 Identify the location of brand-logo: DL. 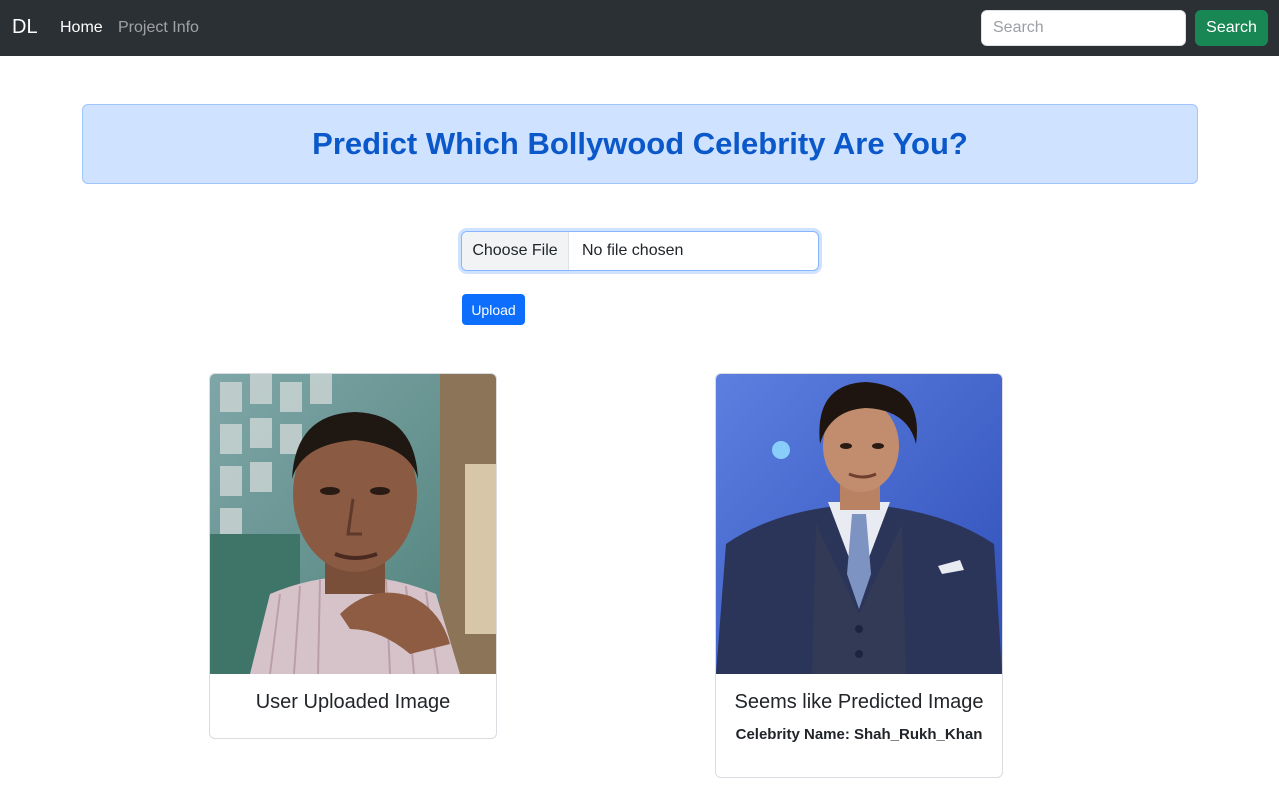
(25, 27).